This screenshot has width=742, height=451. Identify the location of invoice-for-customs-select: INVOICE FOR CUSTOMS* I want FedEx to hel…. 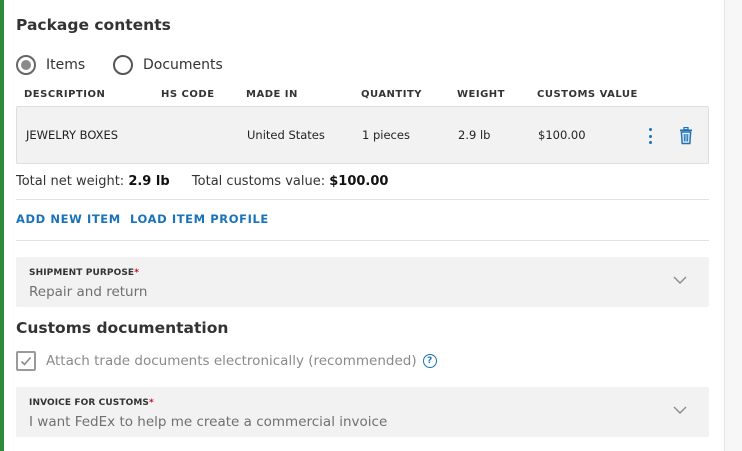
(362, 412).